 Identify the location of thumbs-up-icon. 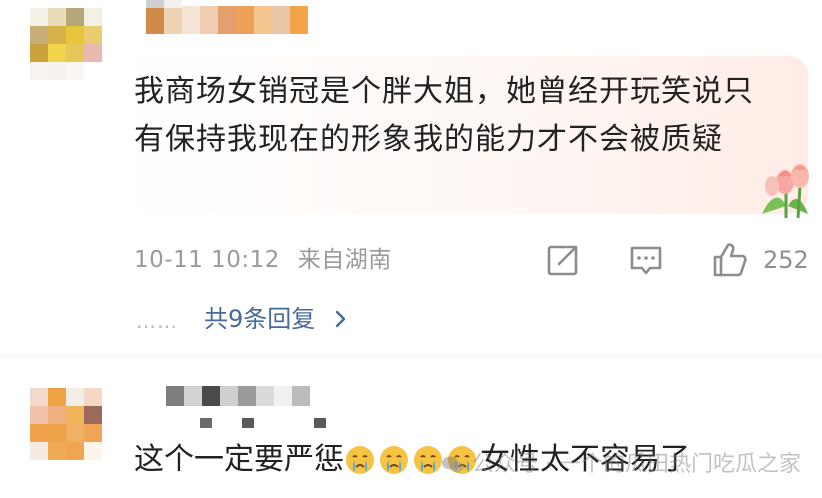
(730, 260).